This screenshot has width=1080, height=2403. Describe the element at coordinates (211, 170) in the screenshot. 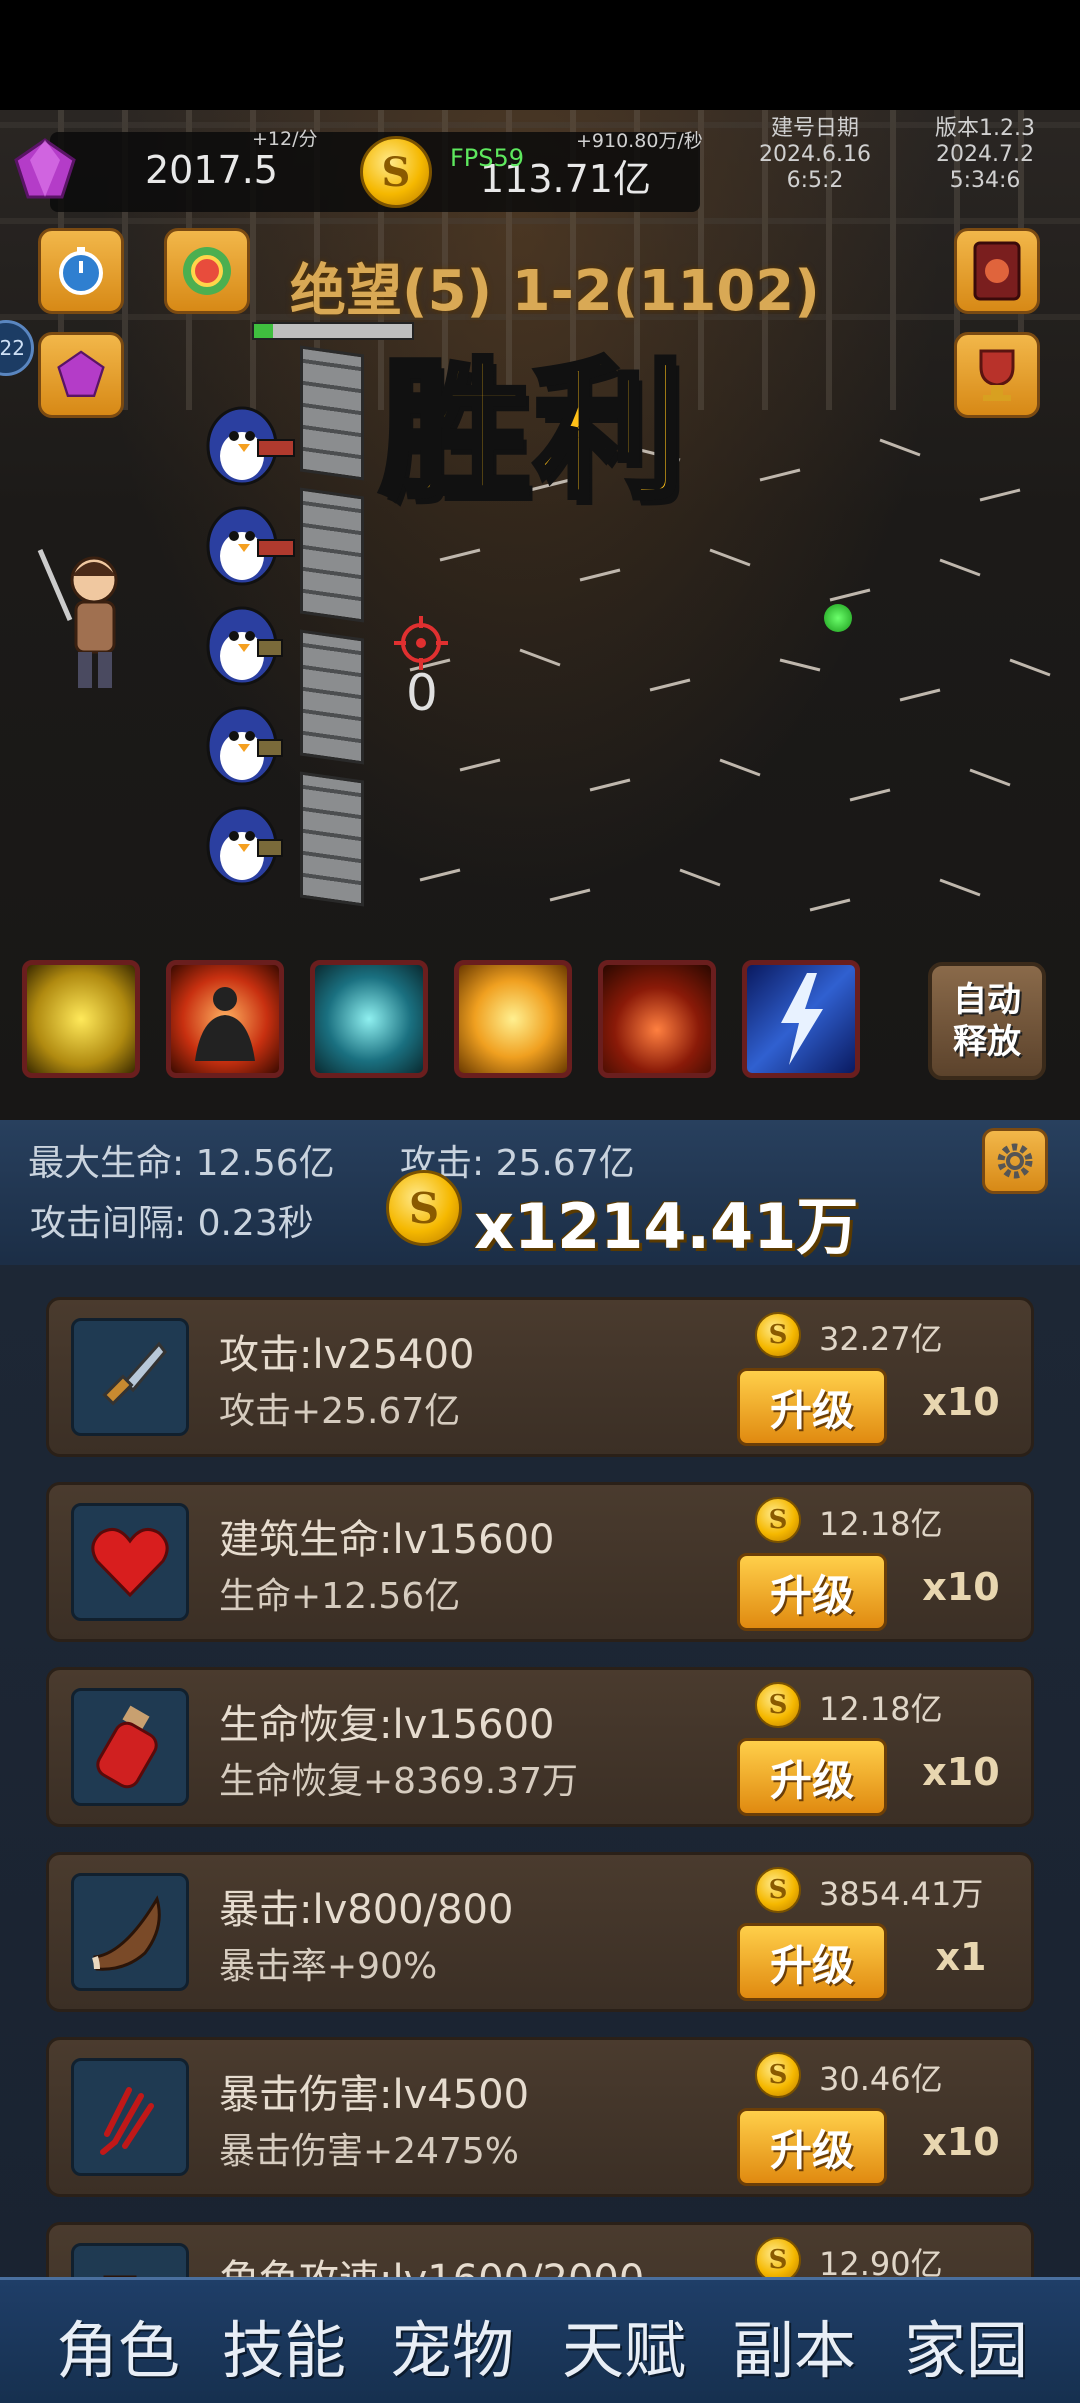

I see `gem-count: 2017.5` at that location.